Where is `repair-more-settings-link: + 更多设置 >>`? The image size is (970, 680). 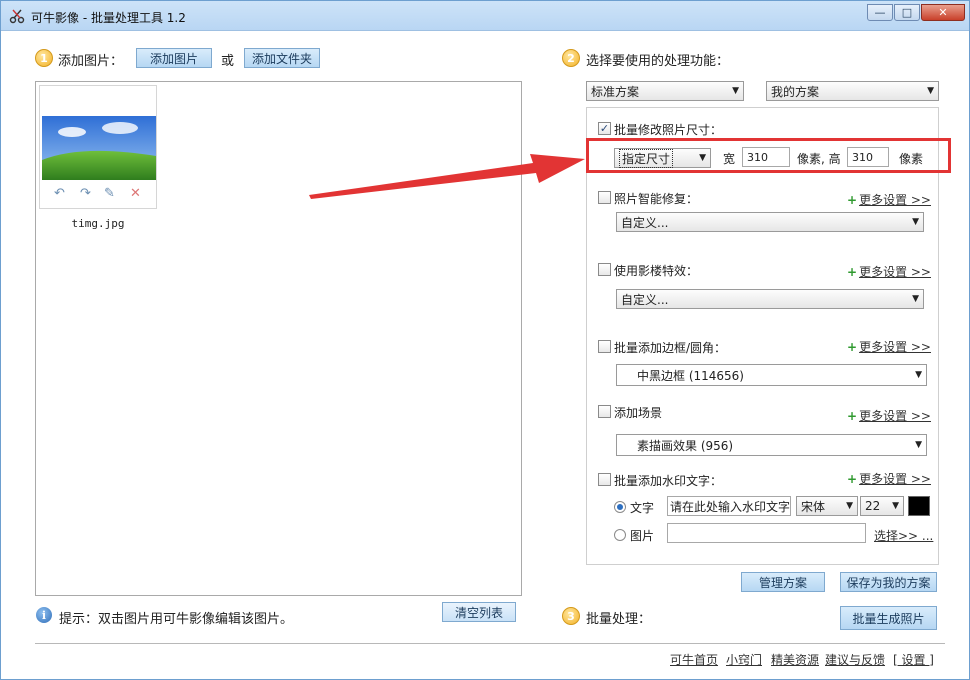
repair-more-settings-link: + 更多设置 >> is located at coordinates (889, 199).